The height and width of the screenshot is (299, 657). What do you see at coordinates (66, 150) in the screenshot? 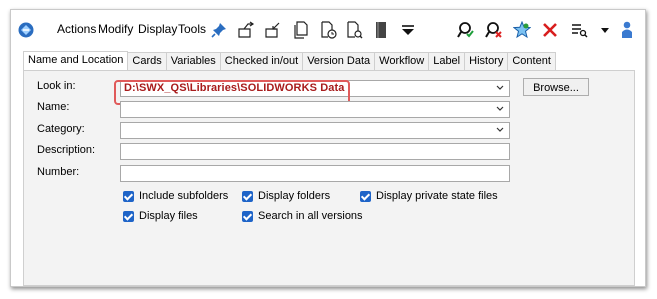
I see `description-label: Description:` at bounding box center [66, 150].